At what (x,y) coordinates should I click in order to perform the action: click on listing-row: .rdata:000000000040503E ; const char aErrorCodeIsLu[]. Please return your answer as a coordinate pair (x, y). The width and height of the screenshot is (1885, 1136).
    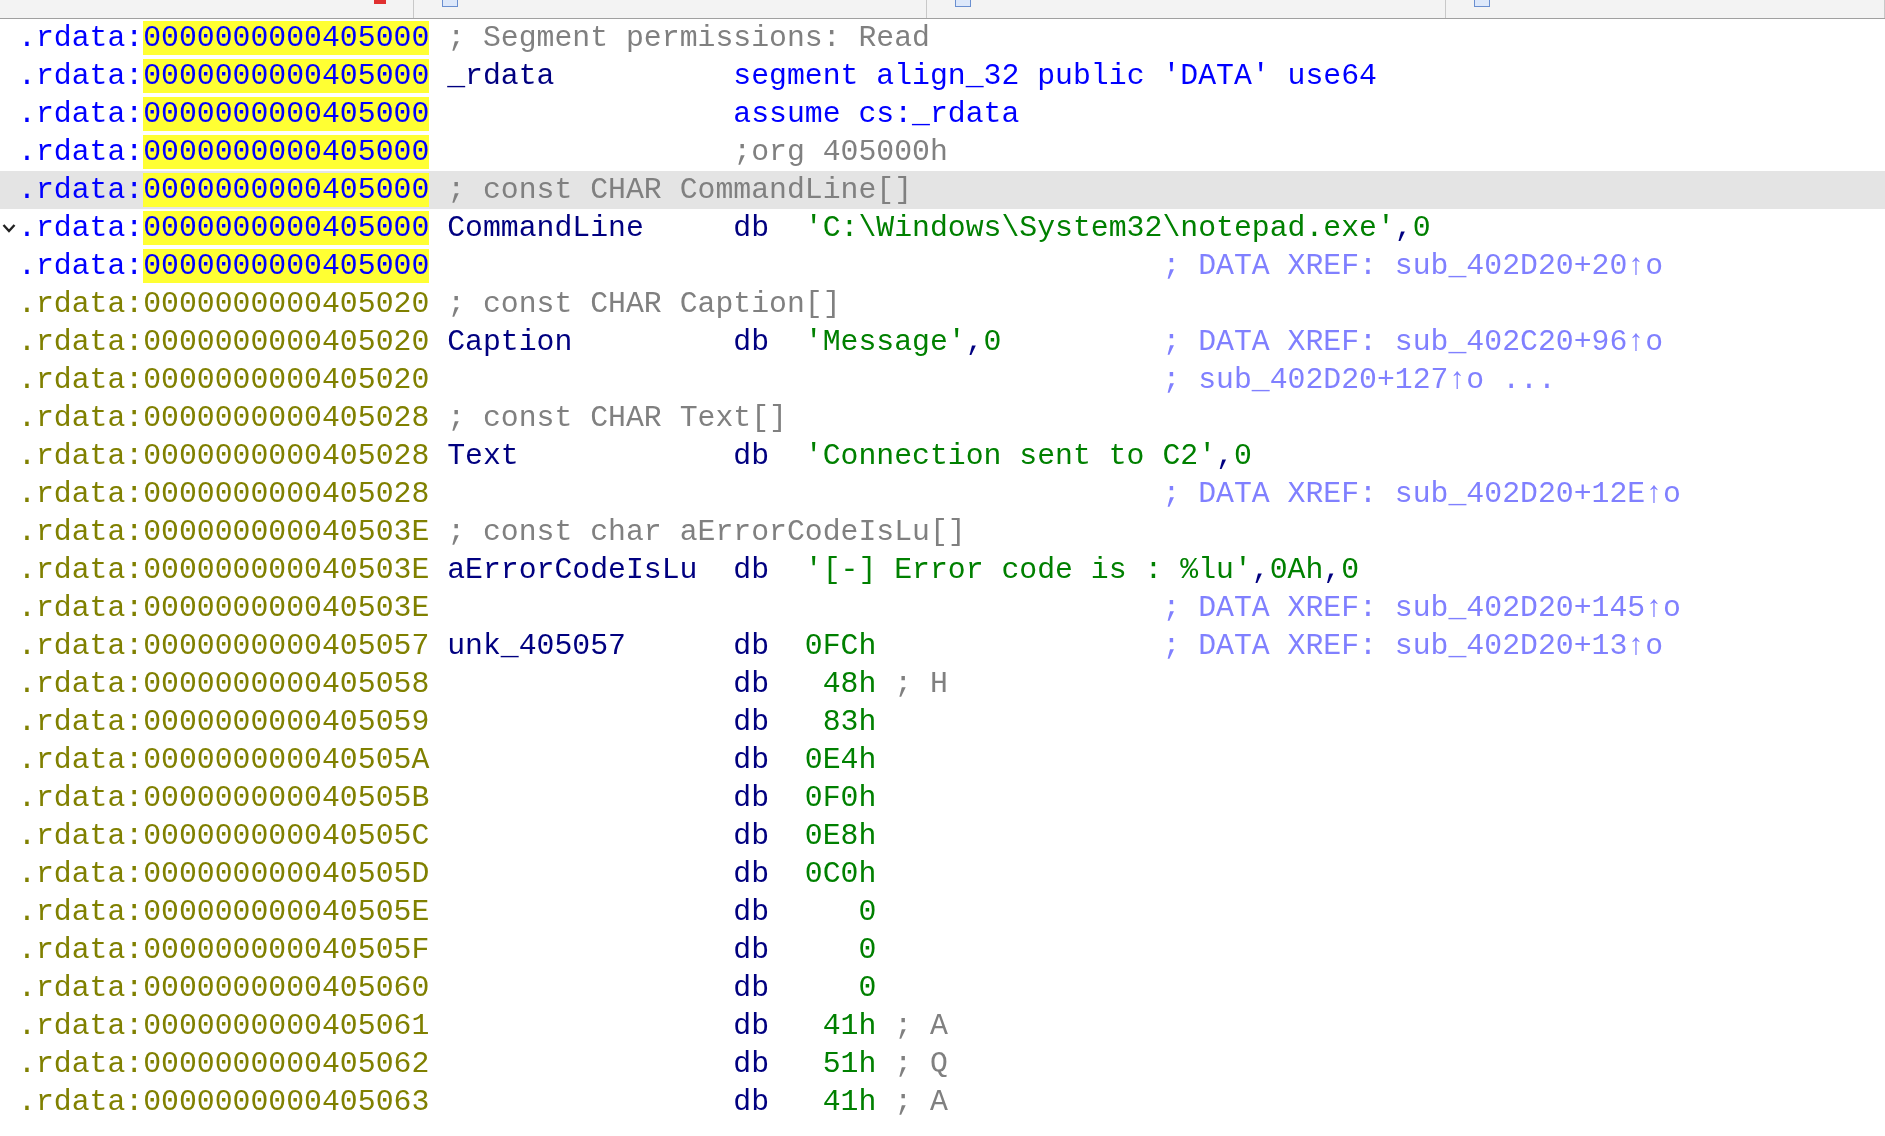
    Looking at the image, I should click on (942, 532).